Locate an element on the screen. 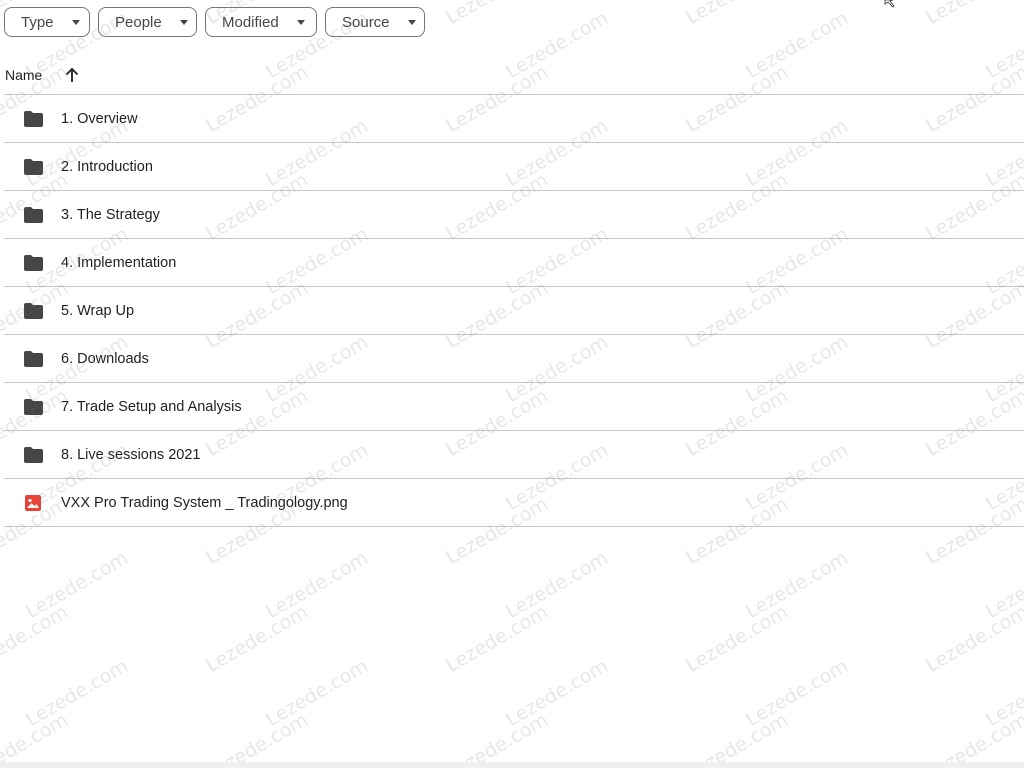 This screenshot has height=768, width=1024. column-header: Name is located at coordinates (512, 75).